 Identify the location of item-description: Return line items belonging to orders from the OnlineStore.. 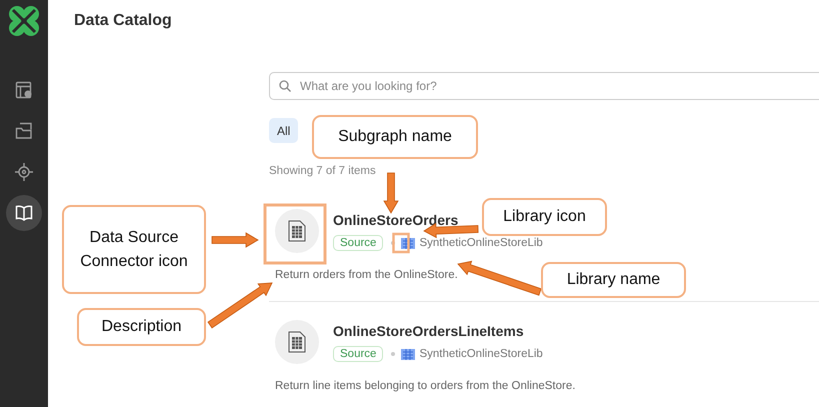
(425, 386).